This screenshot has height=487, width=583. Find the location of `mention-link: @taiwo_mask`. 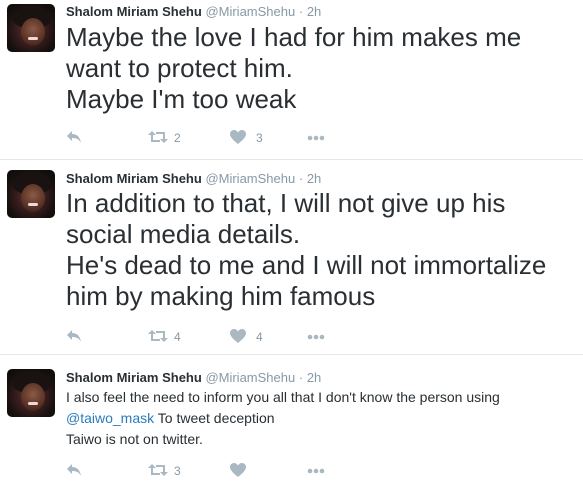

mention-link: @taiwo_mask is located at coordinates (110, 418).